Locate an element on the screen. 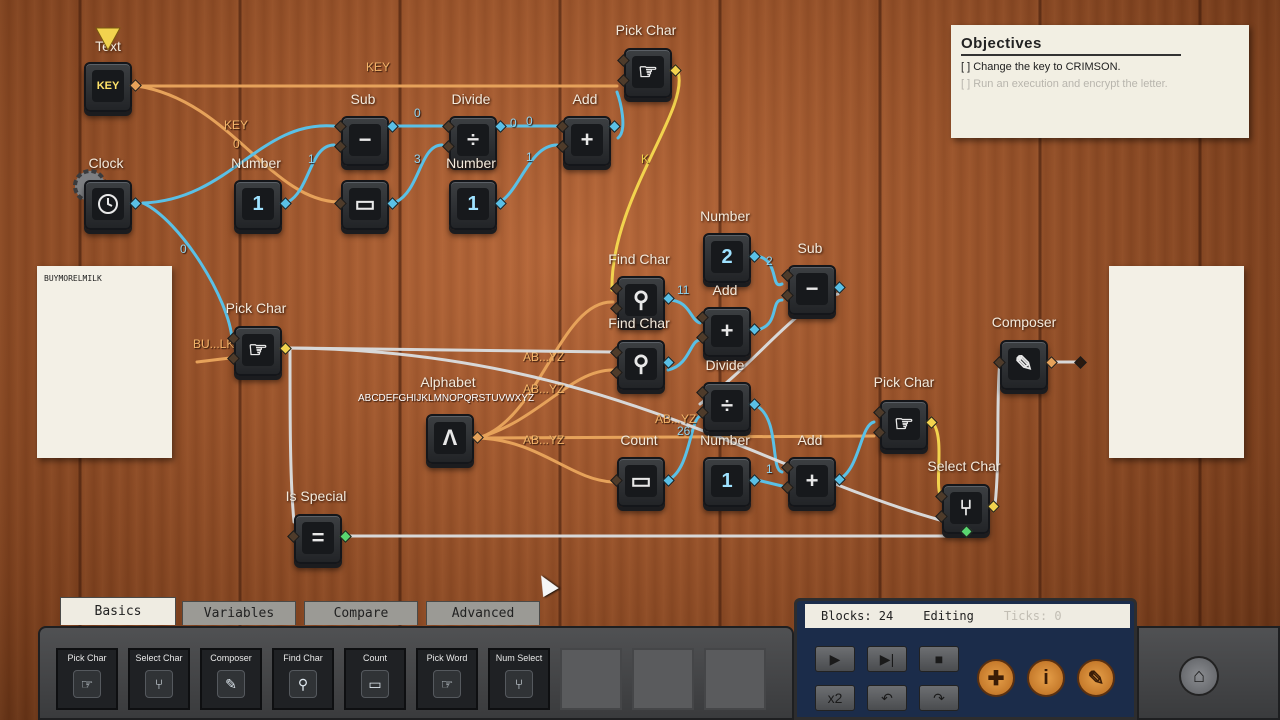 This screenshot has height=720, width=1280. objective-item: [ ] Change the key to CRIMSON. is located at coordinates (1041, 67).